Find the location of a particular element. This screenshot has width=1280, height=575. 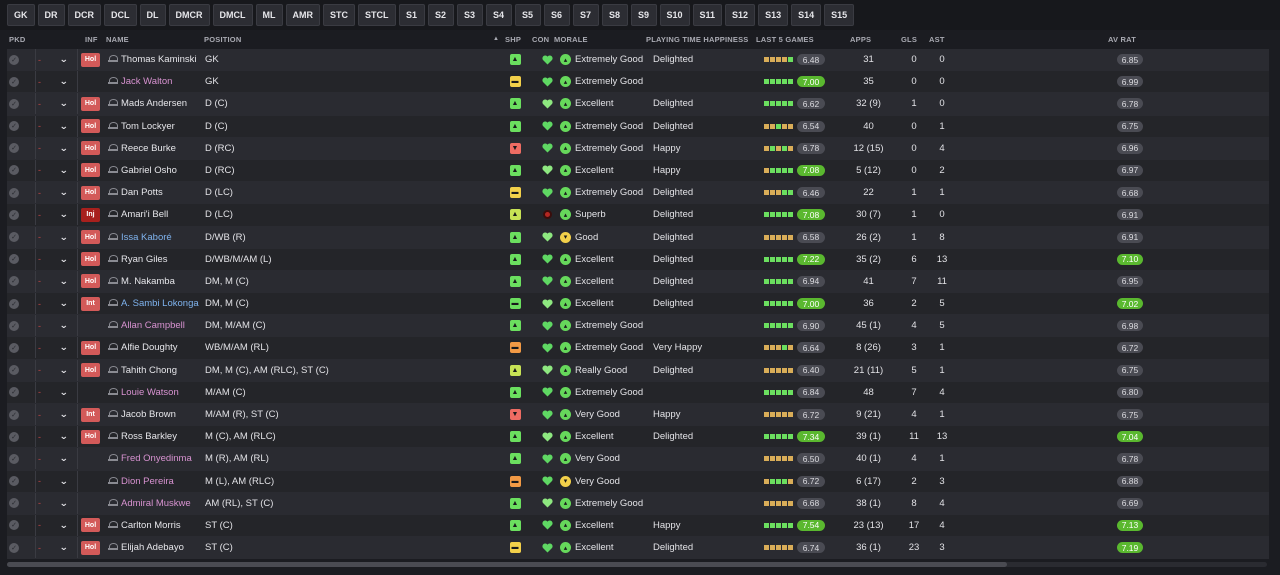

filter-button-s9: S9 is located at coordinates (643, 15).